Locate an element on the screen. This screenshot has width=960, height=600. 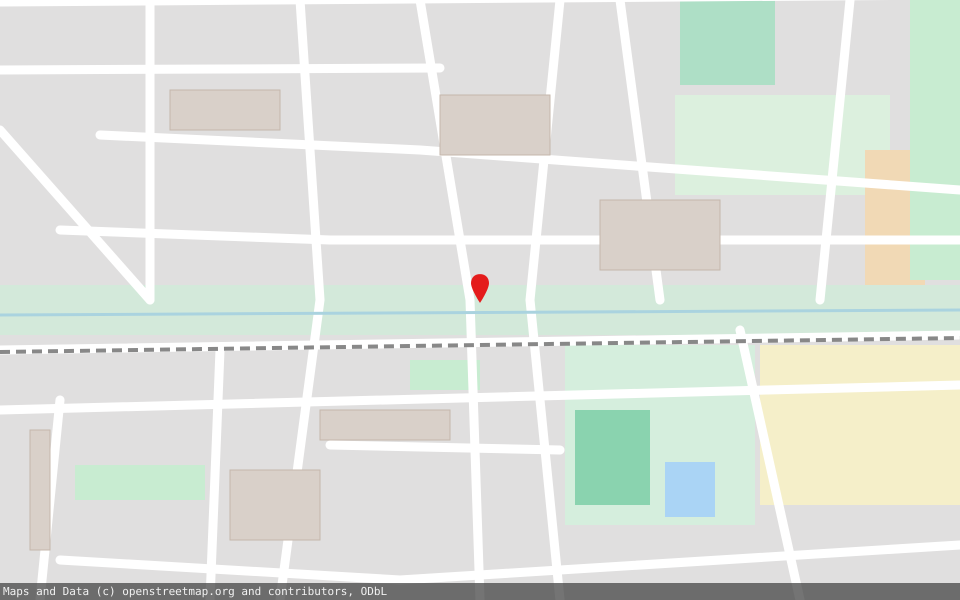
attribution-text: Maps and Data (c) openstreetmap.org and contributors, ODbL is located at coordinates (480, 591).